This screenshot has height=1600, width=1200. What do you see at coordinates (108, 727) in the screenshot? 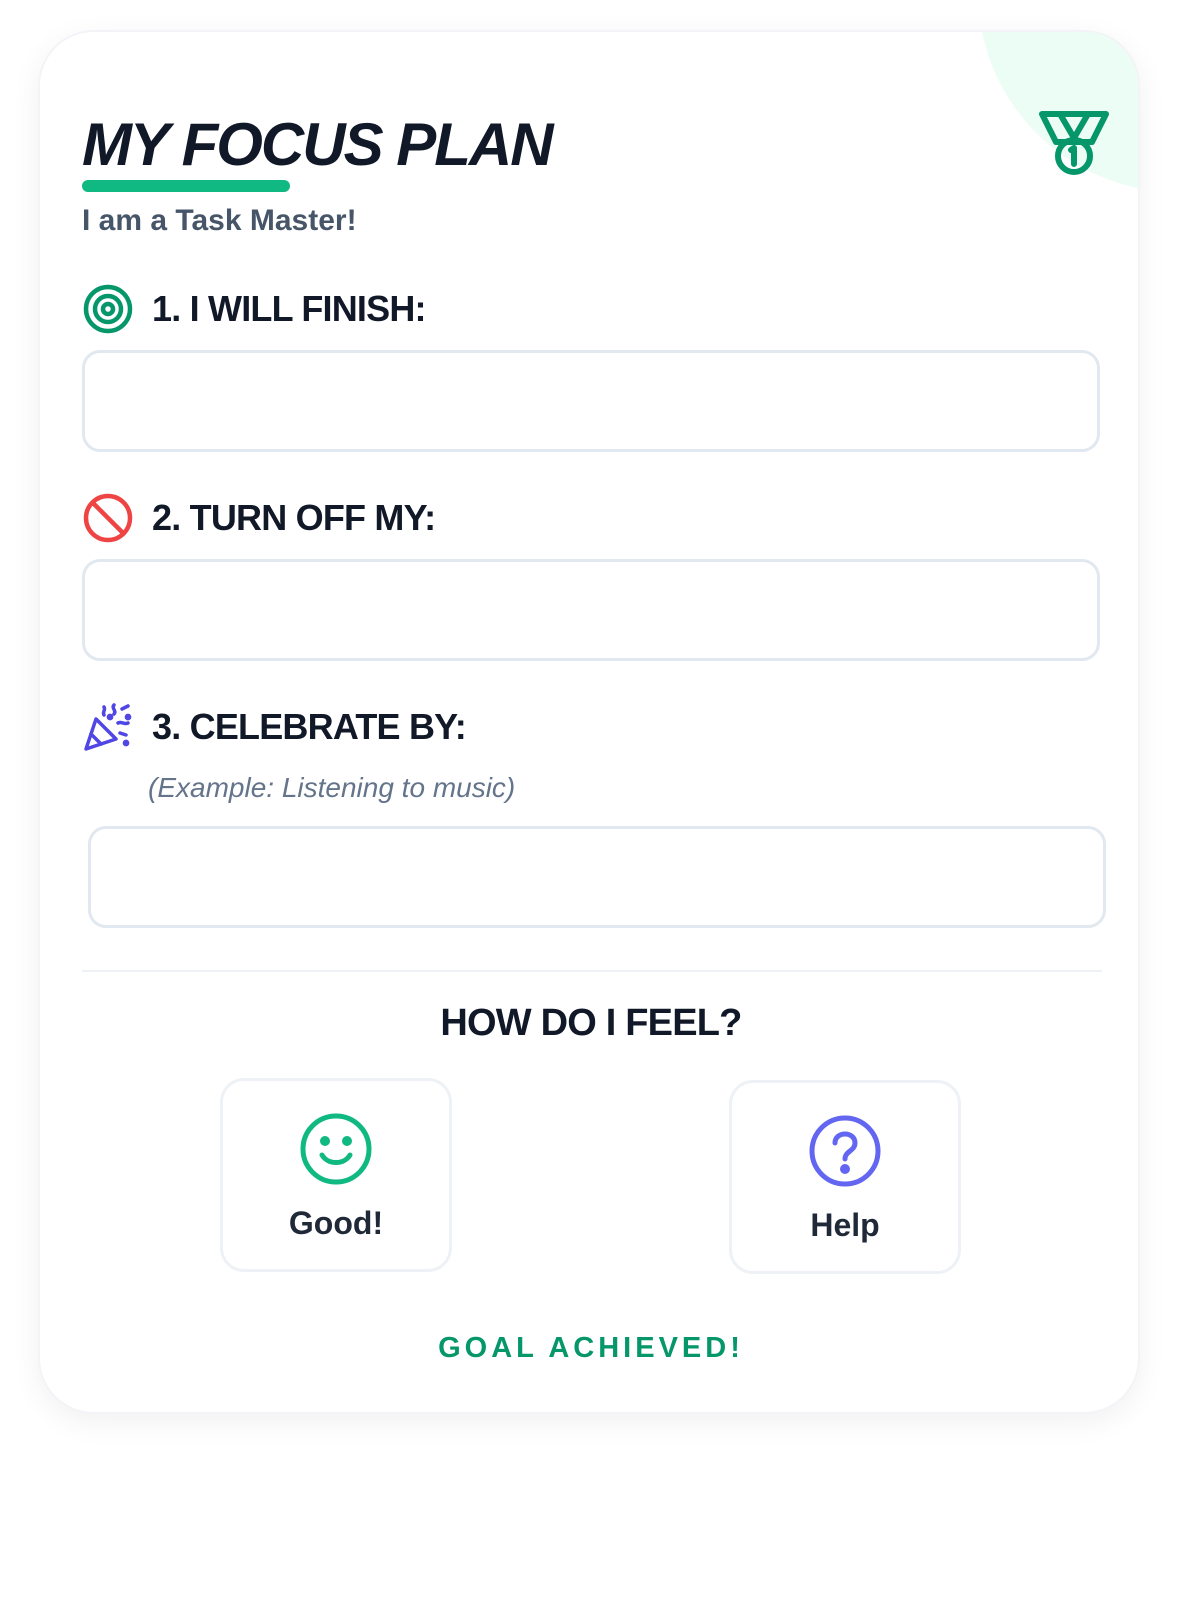
I see `party-popper-icon` at bounding box center [108, 727].